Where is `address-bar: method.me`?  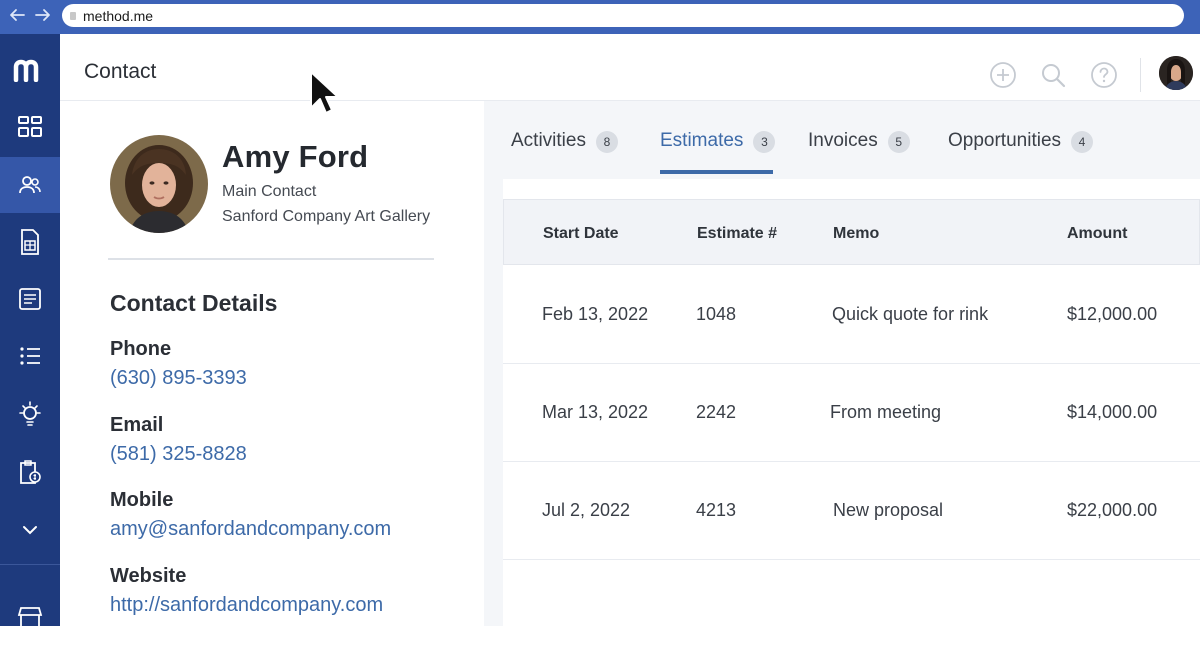 address-bar: method.me is located at coordinates (623, 15).